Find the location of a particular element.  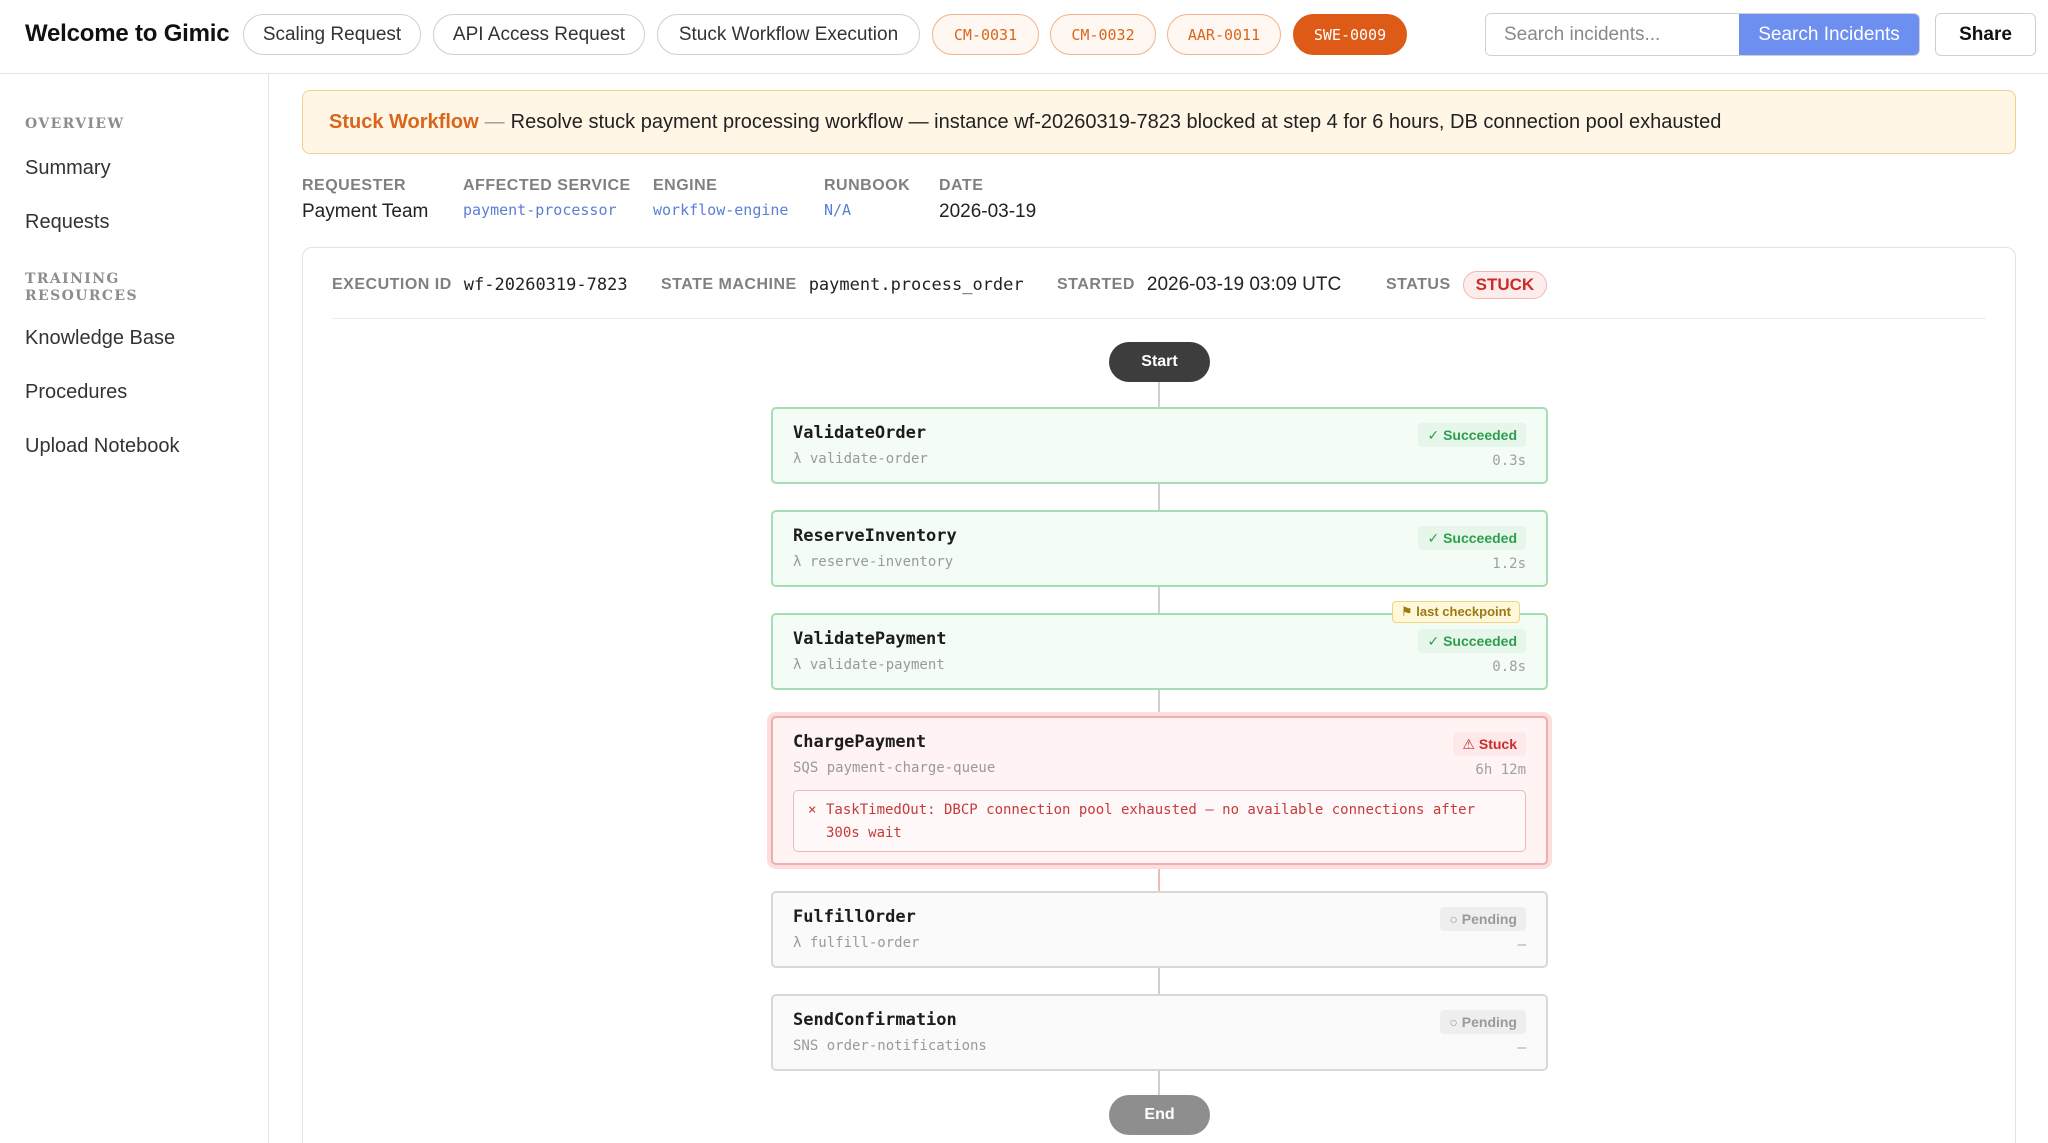

execution-id-value: wf-20260319-7823 is located at coordinates (545, 285).